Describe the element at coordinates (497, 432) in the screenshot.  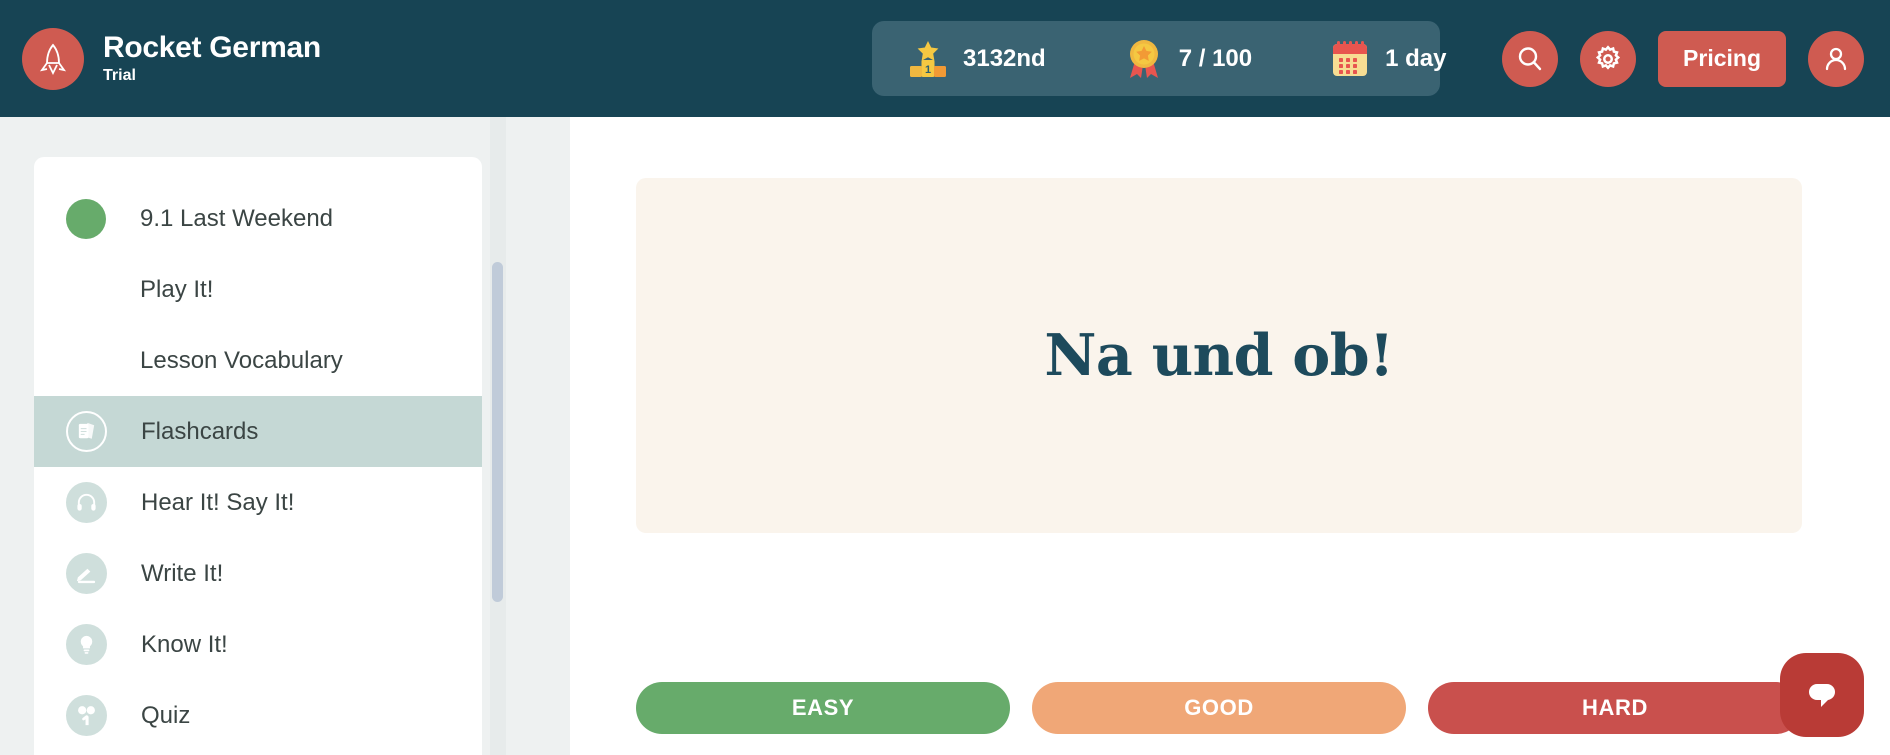
I see `sidebar-scrollbar-thumb` at that location.